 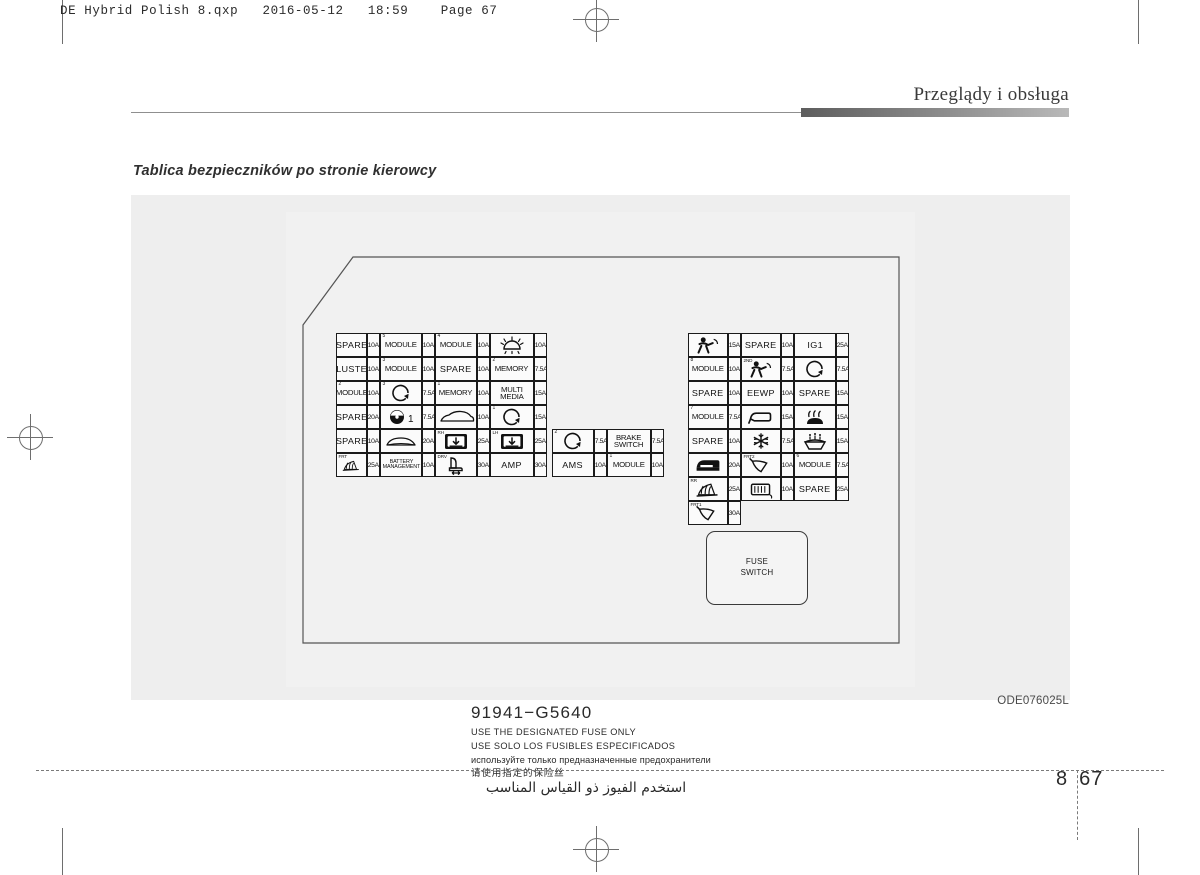 What do you see at coordinates (757, 568) in the screenshot?
I see `fuse-switch-block: FUSE SWITCH` at bounding box center [757, 568].